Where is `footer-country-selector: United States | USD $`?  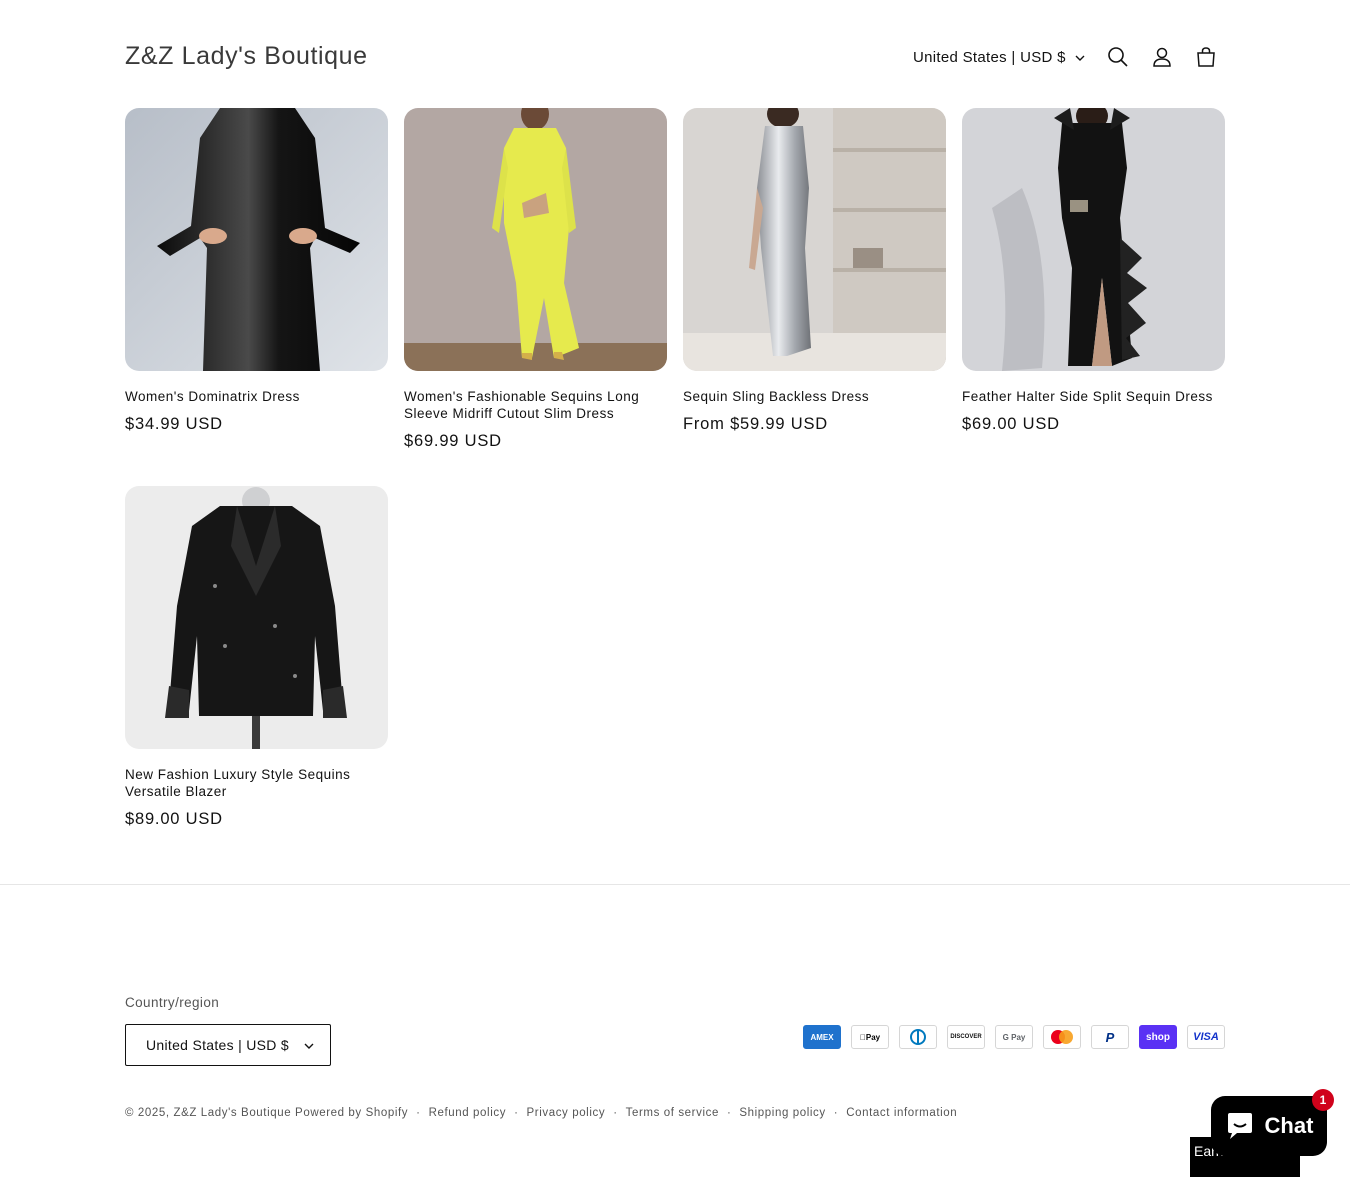 footer-country-selector: United States | USD $ is located at coordinates (228, 1045).